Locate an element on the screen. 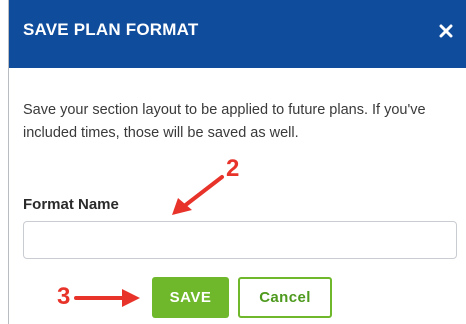 The image size is (466, 324). format-name-label: Format Name is located at coordinates (71, 204).